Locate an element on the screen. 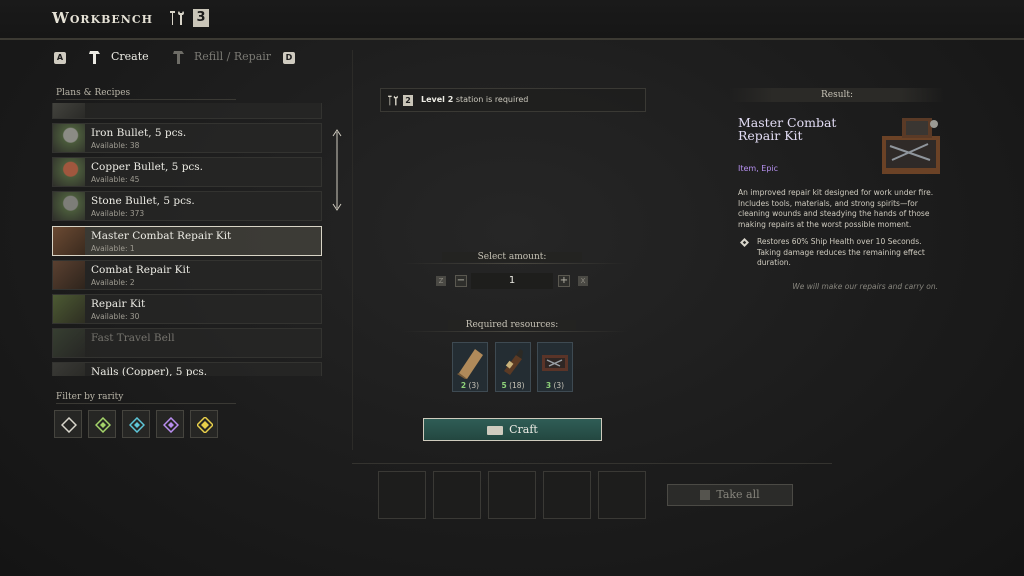 This screenshot has width=1024, height=576. tab-create: Create is located at coordinates (130, 56).